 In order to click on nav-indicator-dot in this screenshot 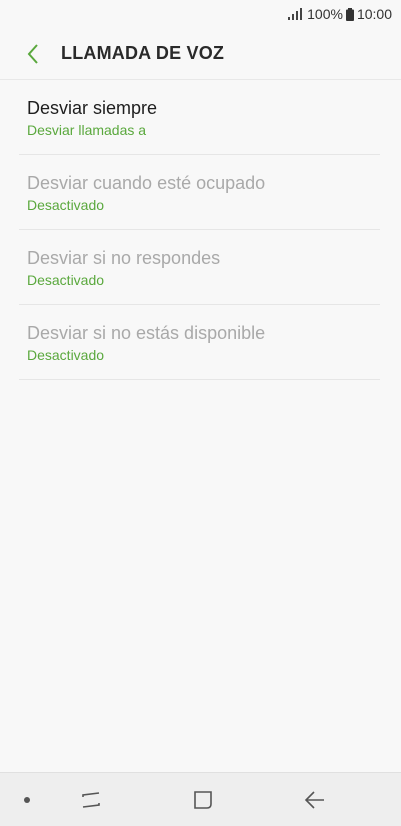, I will do `click(27, 800)`.